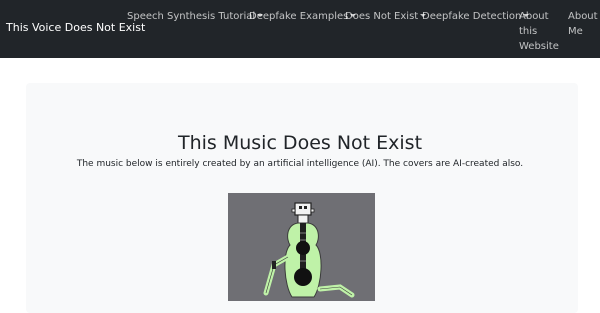  What do you see at coordinates (472, 16) in the screenshot?
I see `nav-item-label: Deepfake Detection` at bounding box center [472, 16].